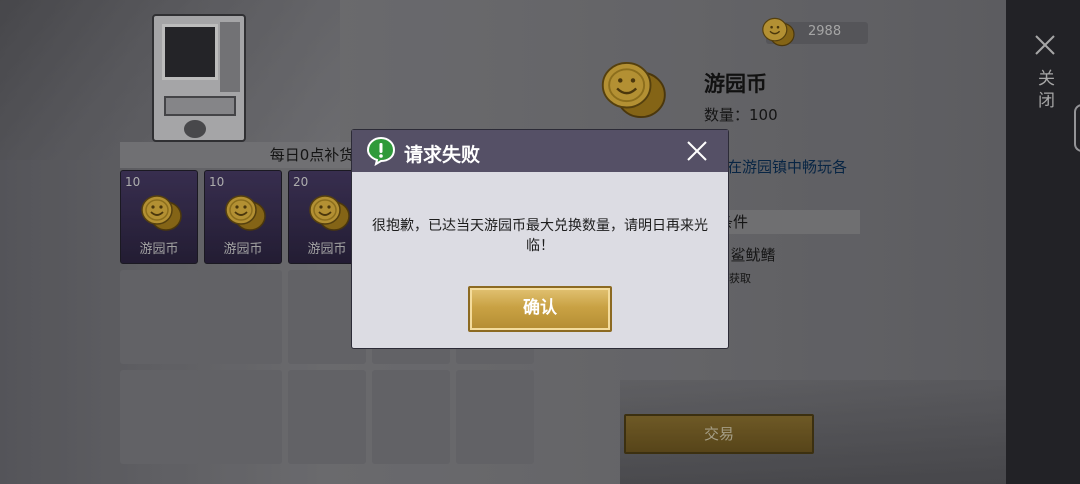  I want to click on close-icon, so click(697, 151).